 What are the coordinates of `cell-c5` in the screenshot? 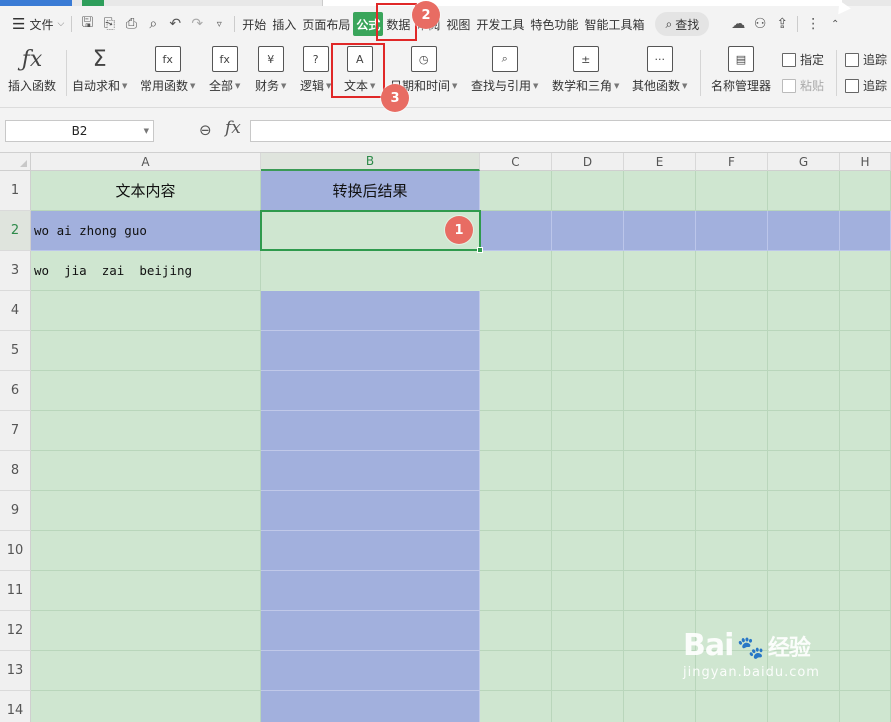 It's located at (516, 351).